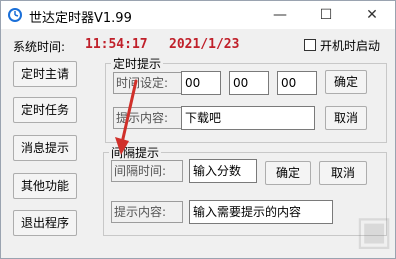 This screenshot has width=396, height=259. I want to click on system-time-label: 系统时间:, so click(39, 47).